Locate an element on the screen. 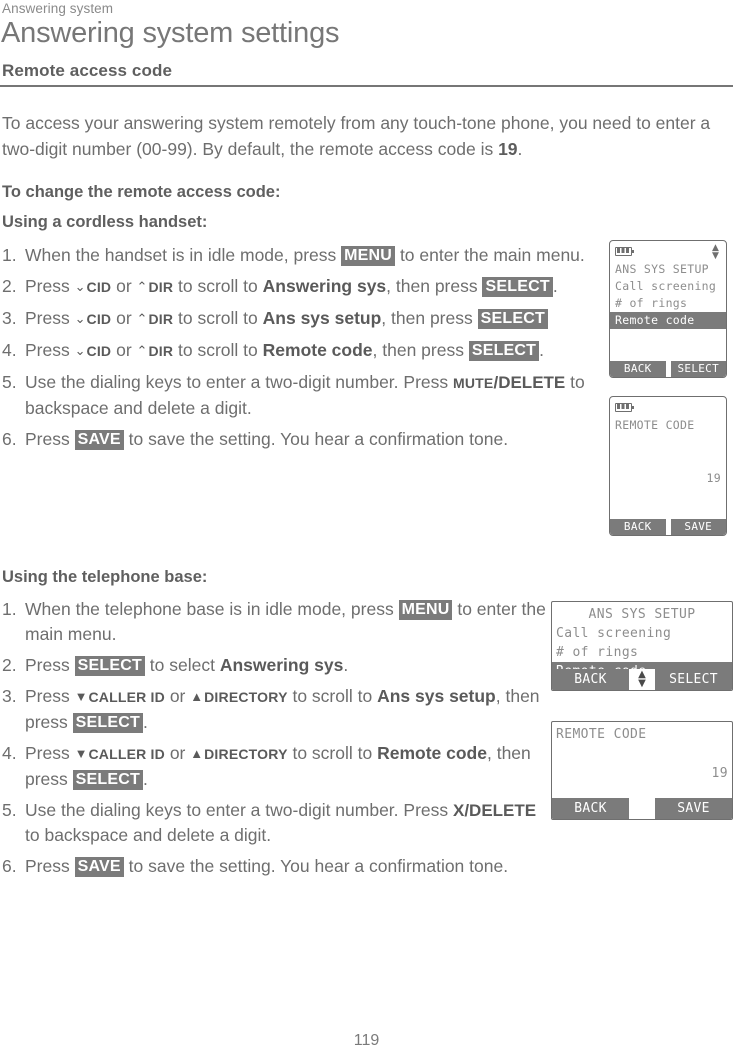 This screenshot has height=1059, width=733. base-softkey-bar: BACK SAVE is located at coordinates (642, 808).